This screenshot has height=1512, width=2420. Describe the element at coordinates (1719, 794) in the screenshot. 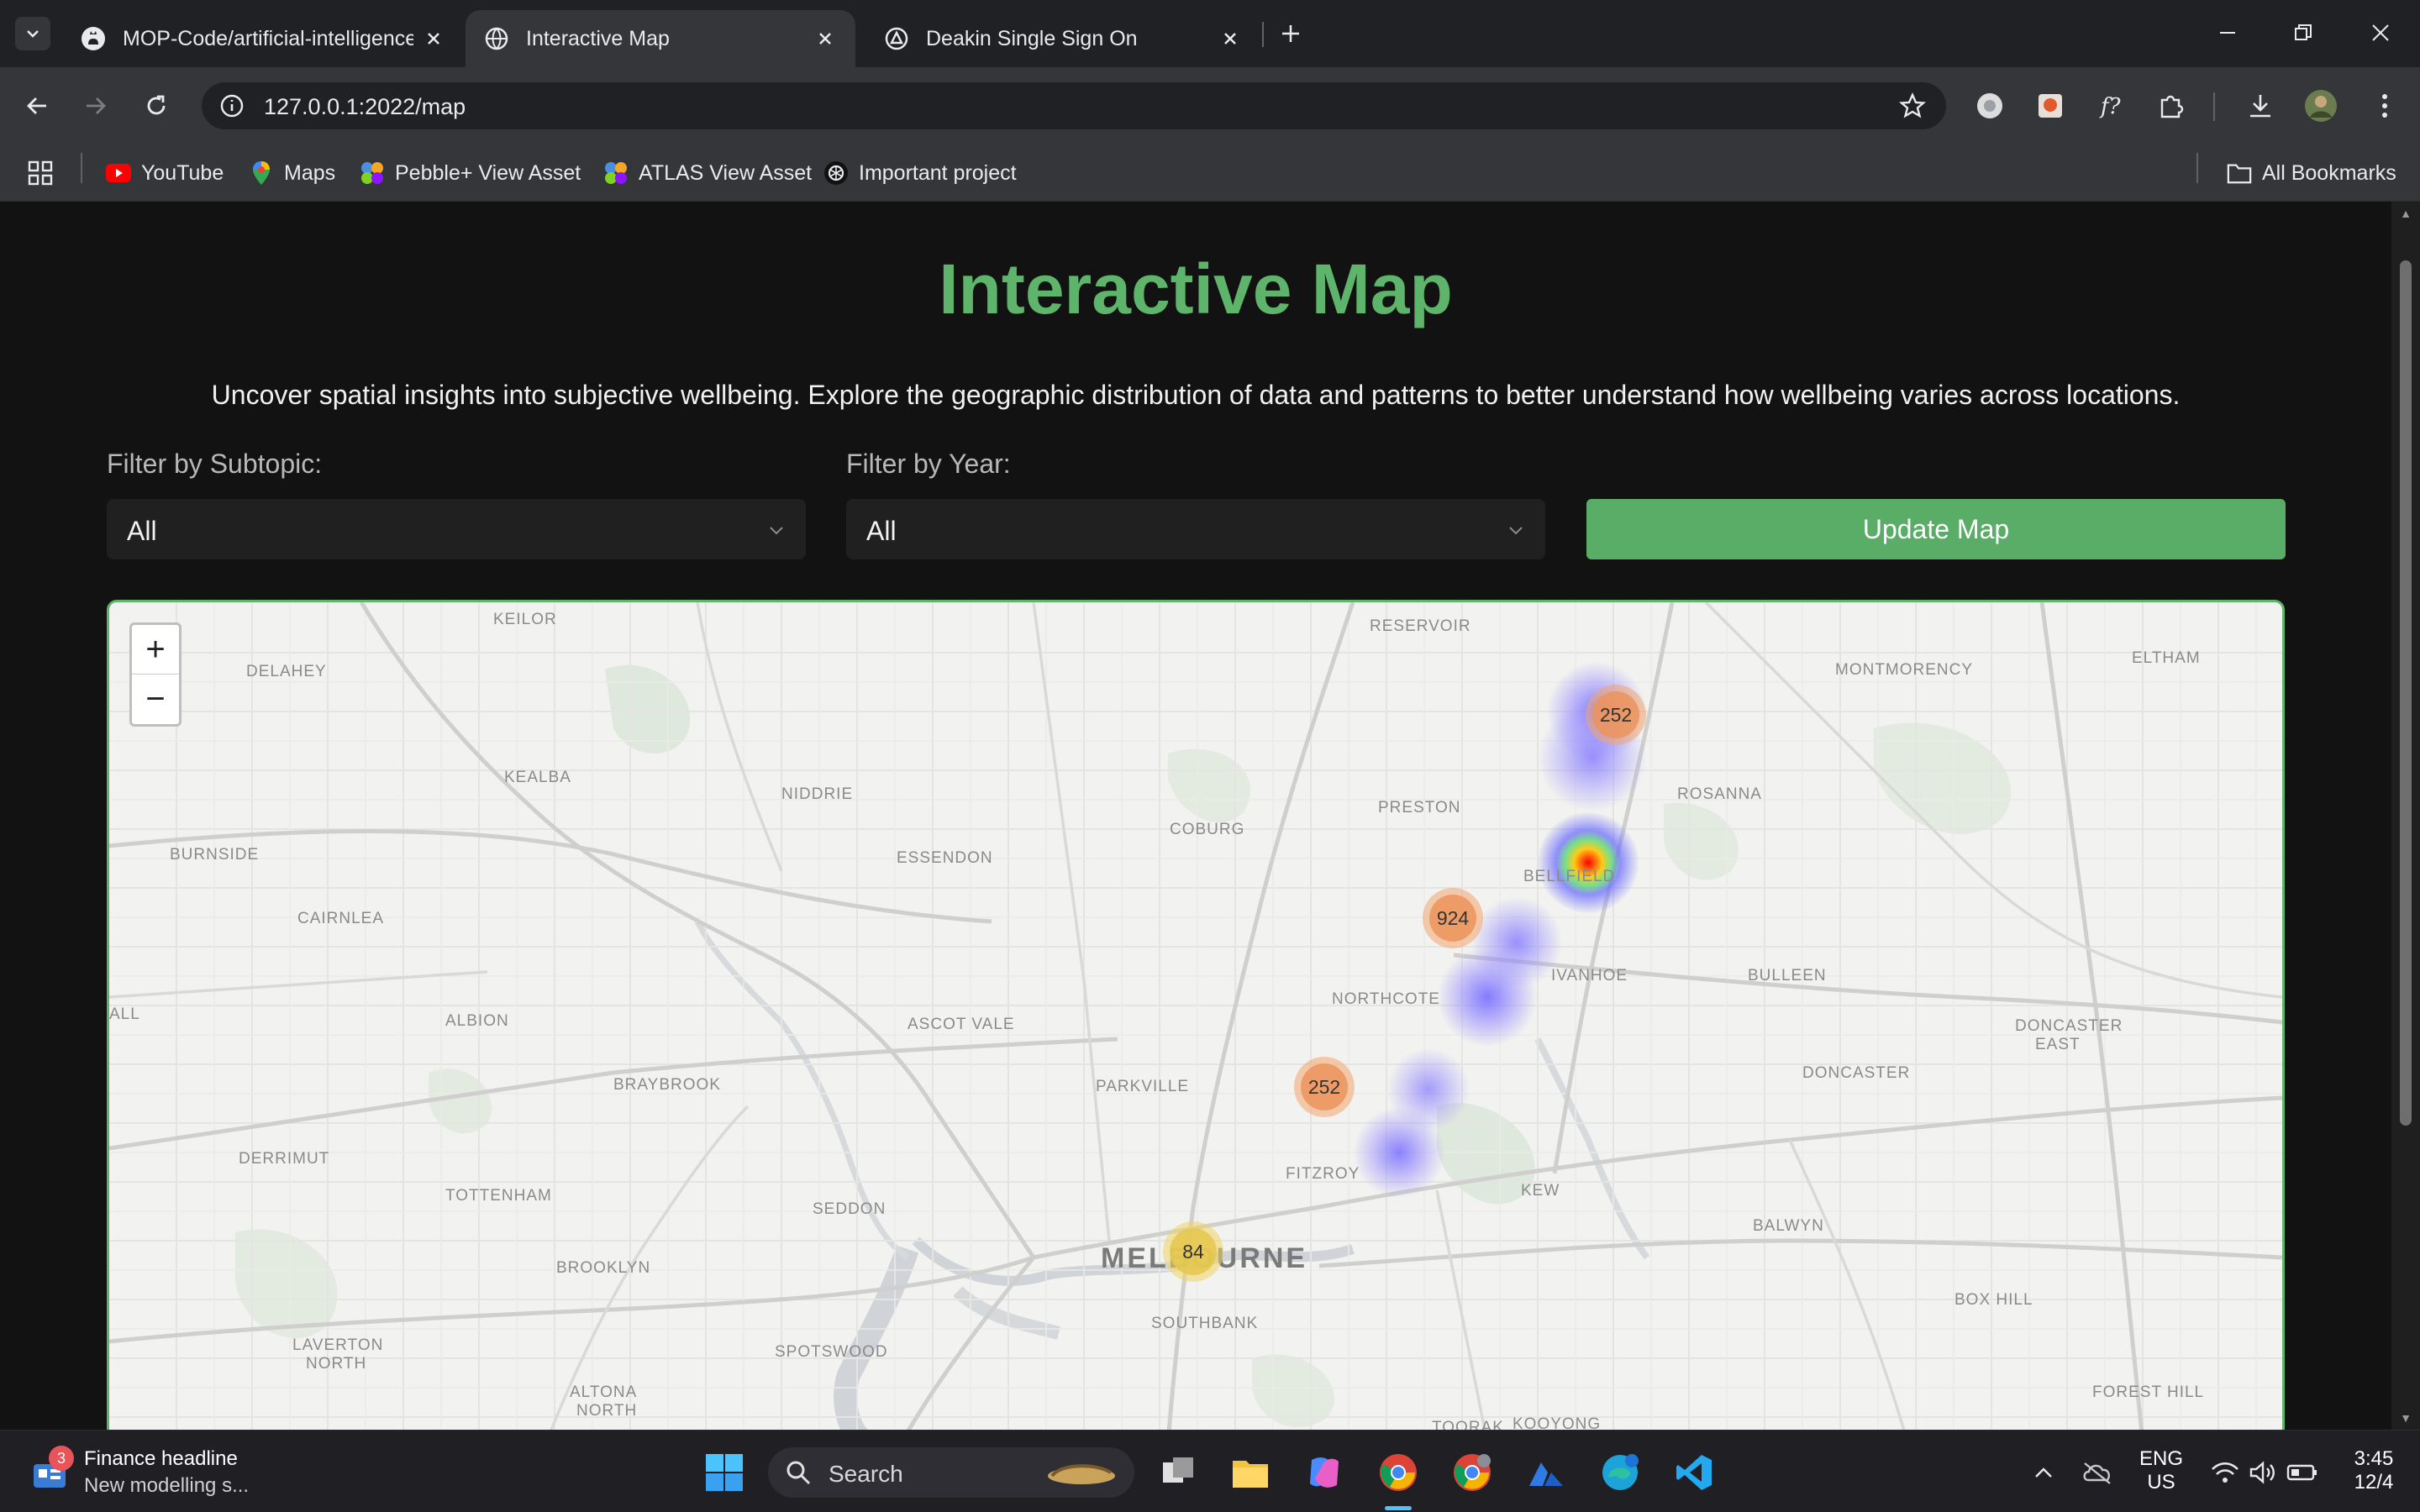

I see `place-label: ROSANNA` at that location.